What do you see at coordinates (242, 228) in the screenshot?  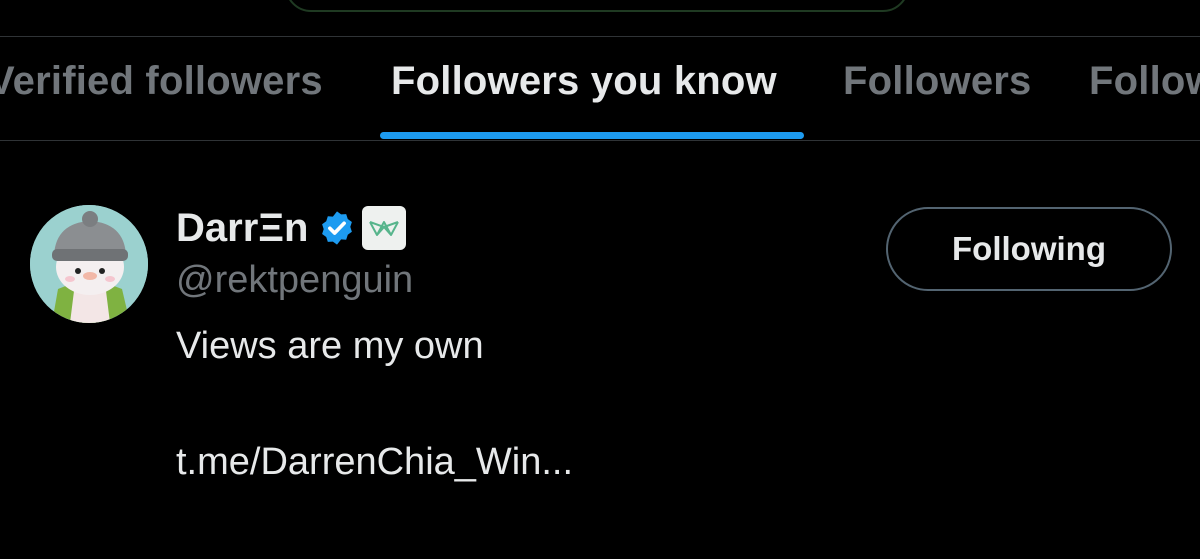 I see `display-name: DarrΞn` at bounding box center [242, 228].